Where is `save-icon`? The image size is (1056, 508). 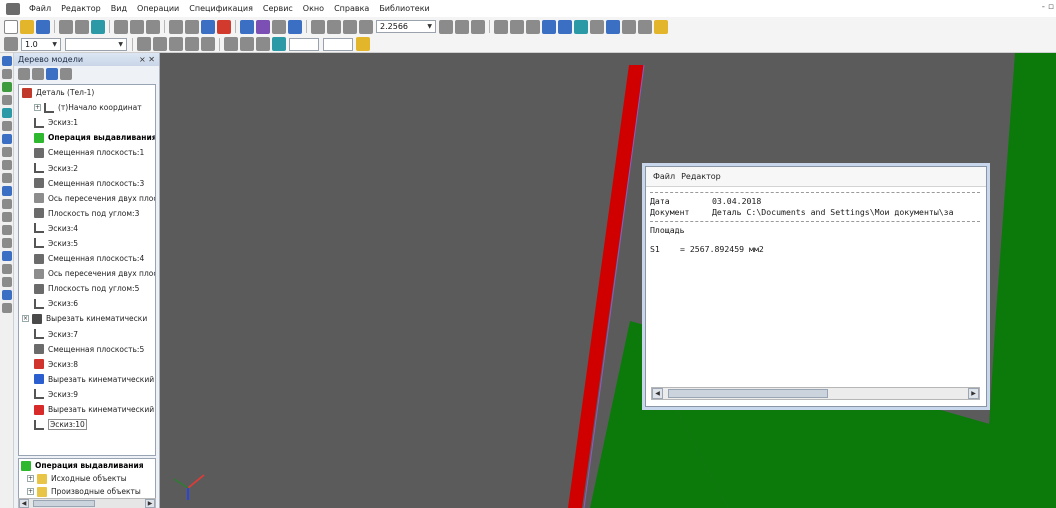
save-icon is located at coordinates (43, 26).